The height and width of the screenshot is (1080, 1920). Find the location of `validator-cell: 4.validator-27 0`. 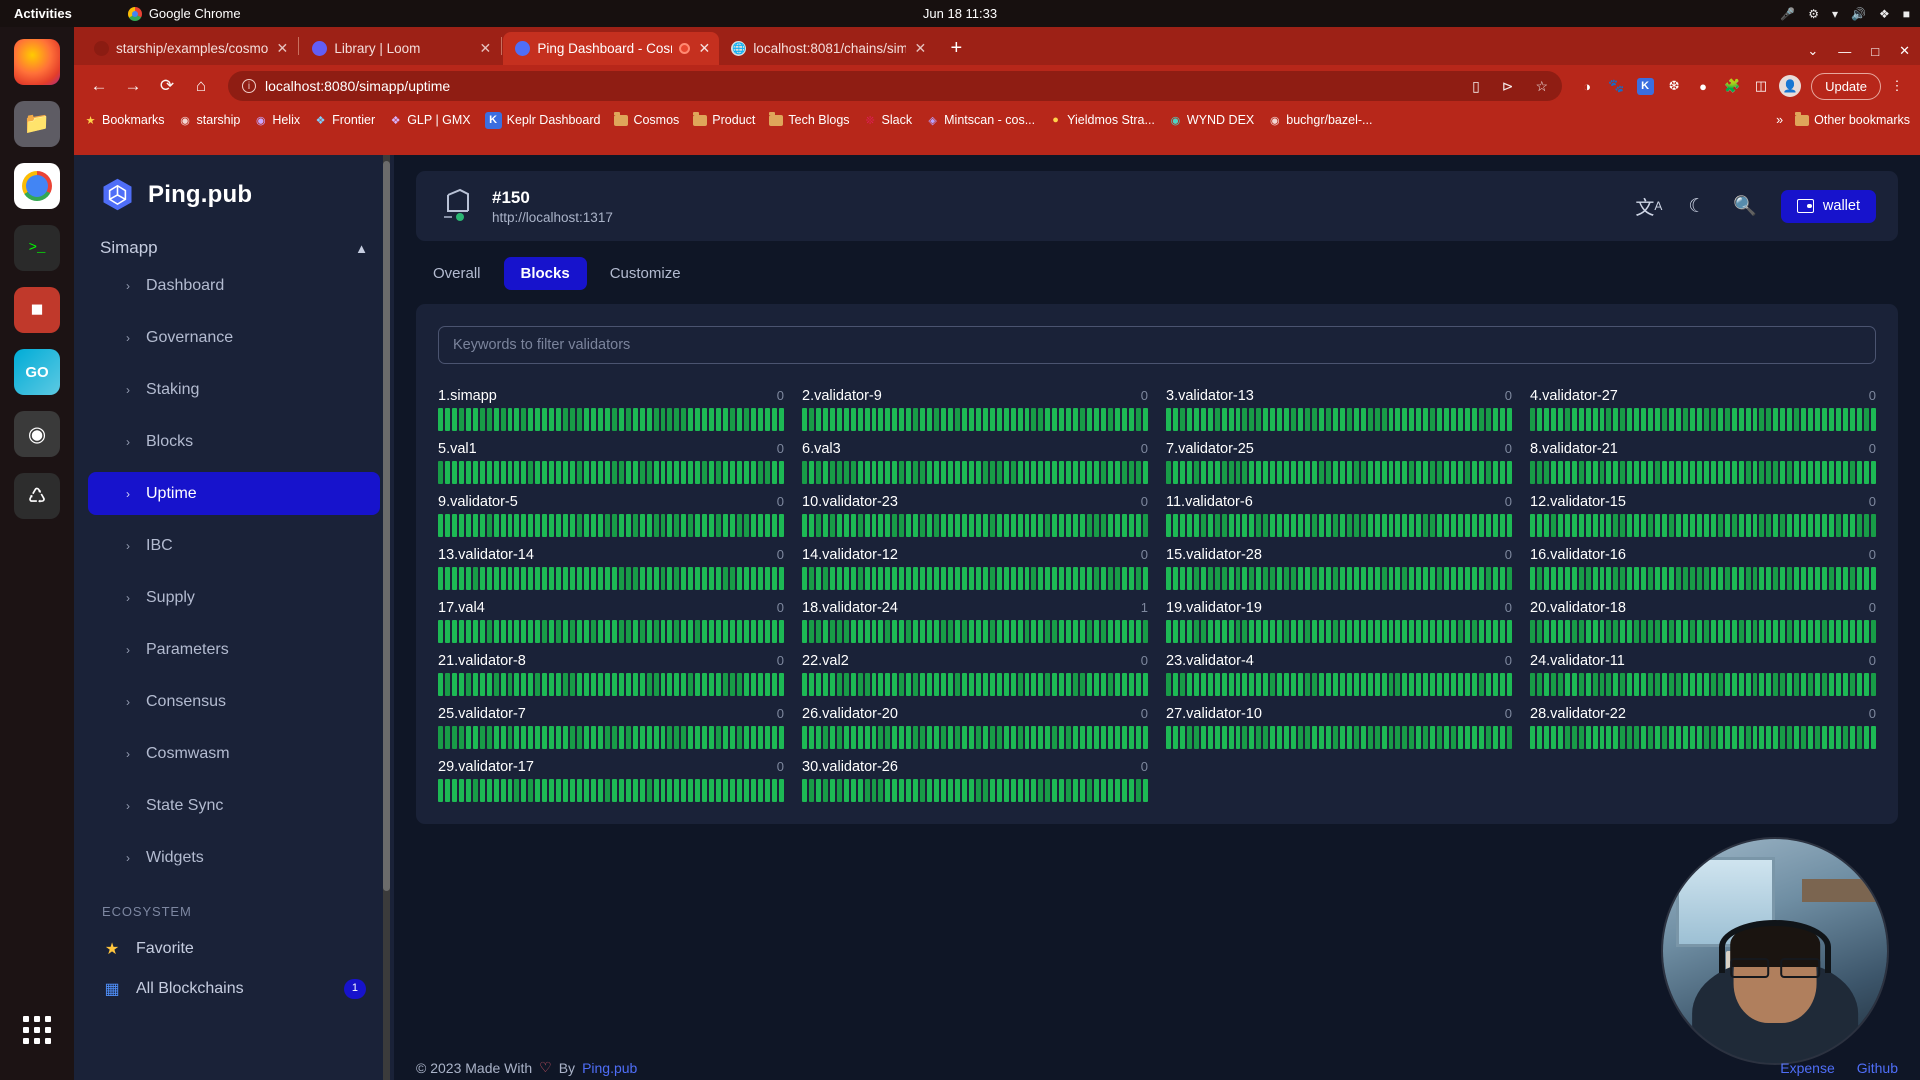

validator-cell: 4.validator-27 0 is located at coordinates (1703, 404).